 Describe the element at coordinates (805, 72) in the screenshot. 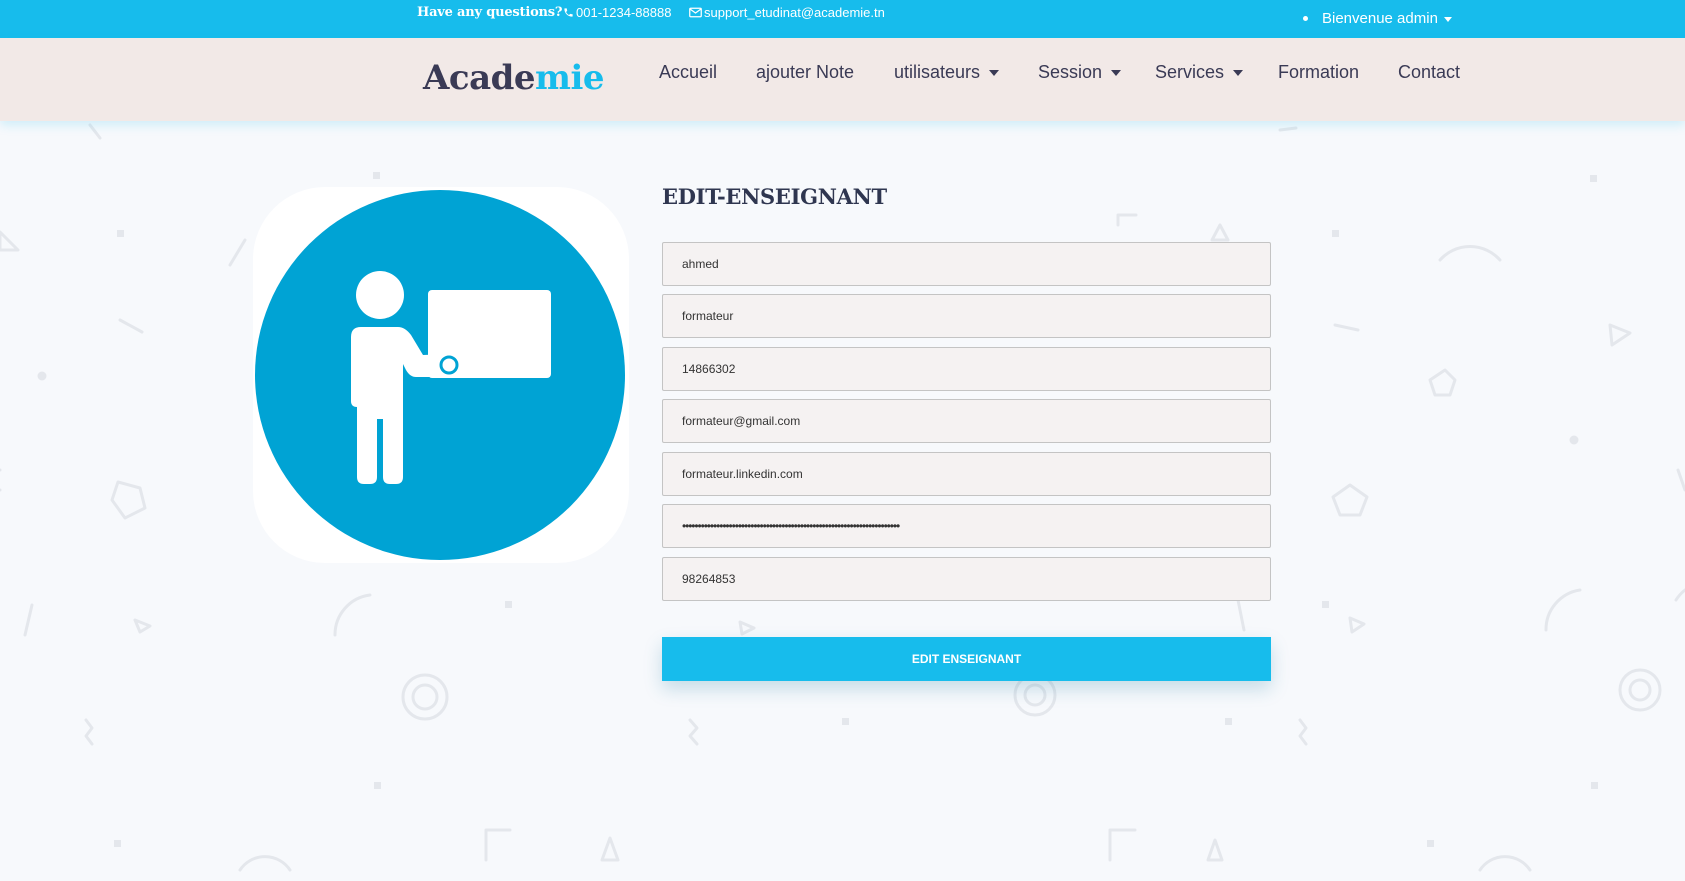

I see `nav-item-ajouter-note: ajouter Note` at that location.